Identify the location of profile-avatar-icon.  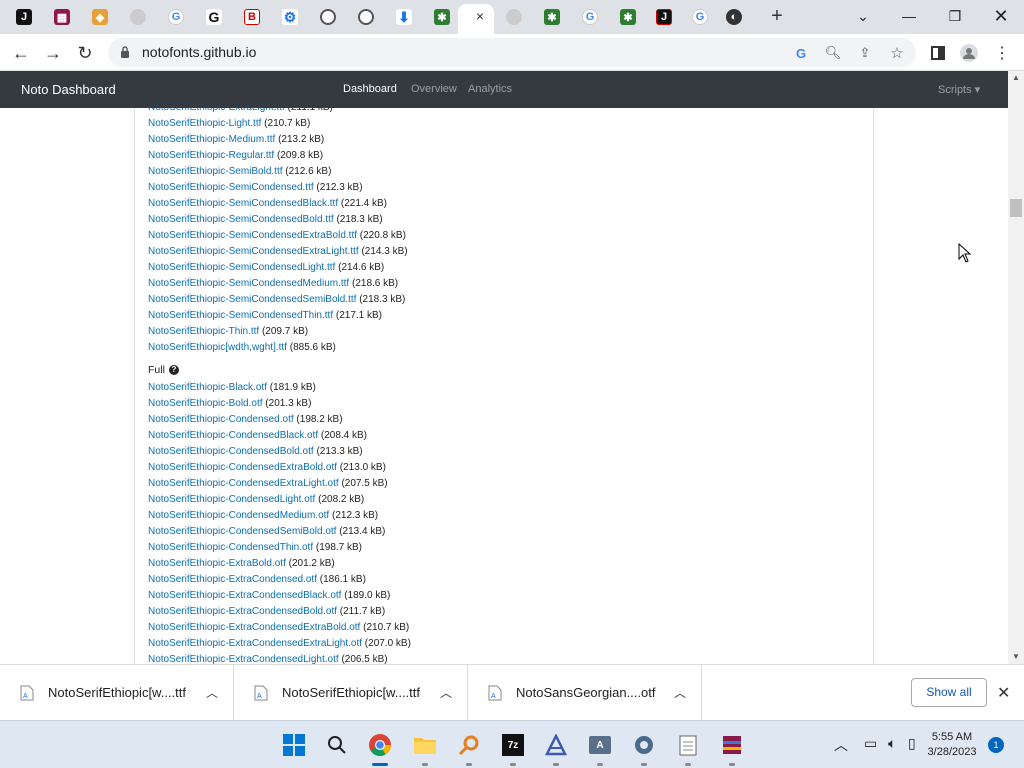
(969, 53).